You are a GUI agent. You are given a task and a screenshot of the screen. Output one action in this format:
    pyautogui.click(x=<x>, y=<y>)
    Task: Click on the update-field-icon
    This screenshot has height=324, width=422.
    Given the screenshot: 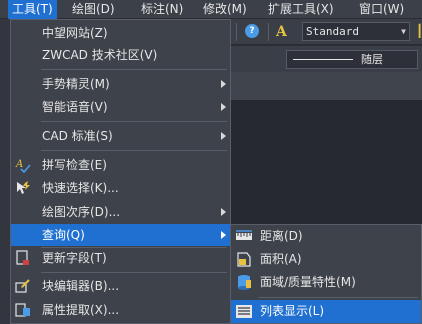 What is the action you would take?
    pyautogui.click(x=23, y=258)
    